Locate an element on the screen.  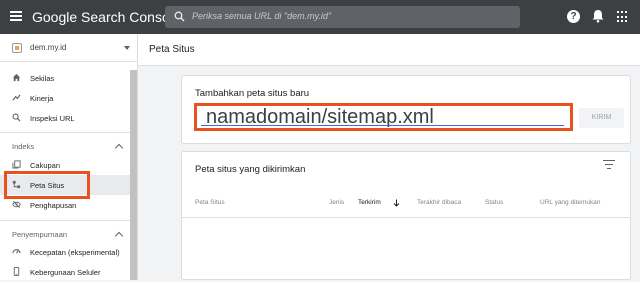
page-header: Peta Situs is located at coordinates (389, 50).